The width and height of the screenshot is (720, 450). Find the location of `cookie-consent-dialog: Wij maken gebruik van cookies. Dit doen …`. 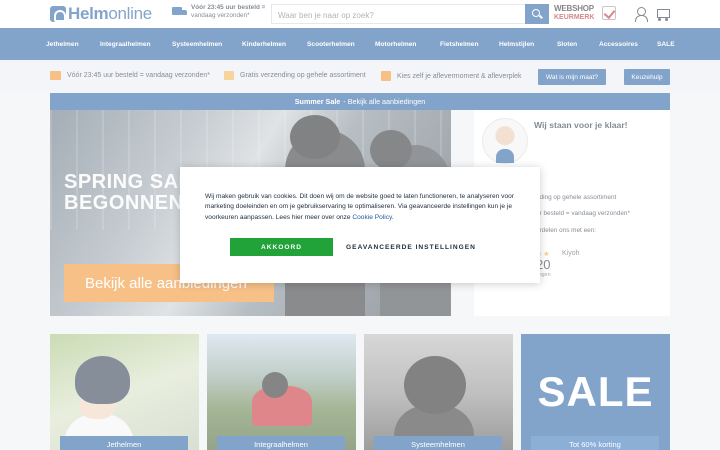

cookie-consent-dialog: Wij maken gebruik van cookies. Dit doen … is located at coordinates (360, 225).